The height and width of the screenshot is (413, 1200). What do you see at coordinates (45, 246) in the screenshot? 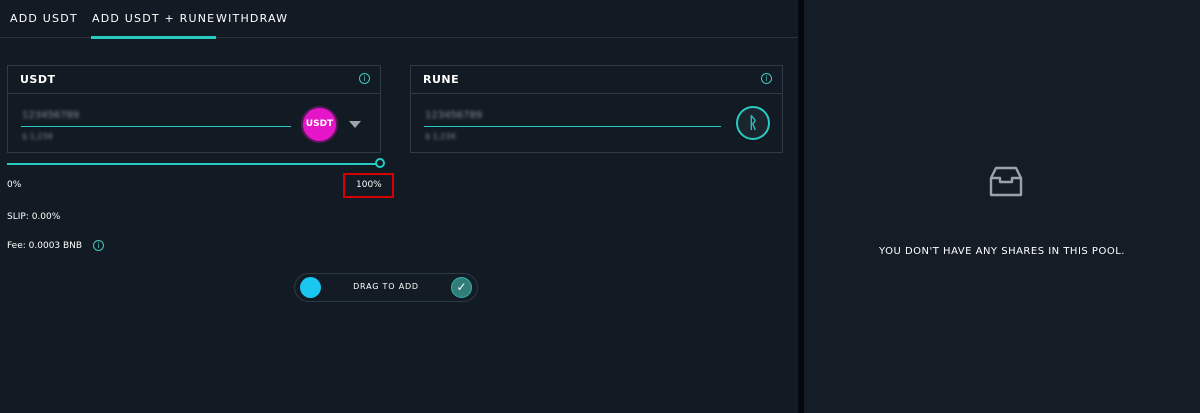
I see `fee-text: Fee: 0.0003 BNB` at bounding box center [45, 246].